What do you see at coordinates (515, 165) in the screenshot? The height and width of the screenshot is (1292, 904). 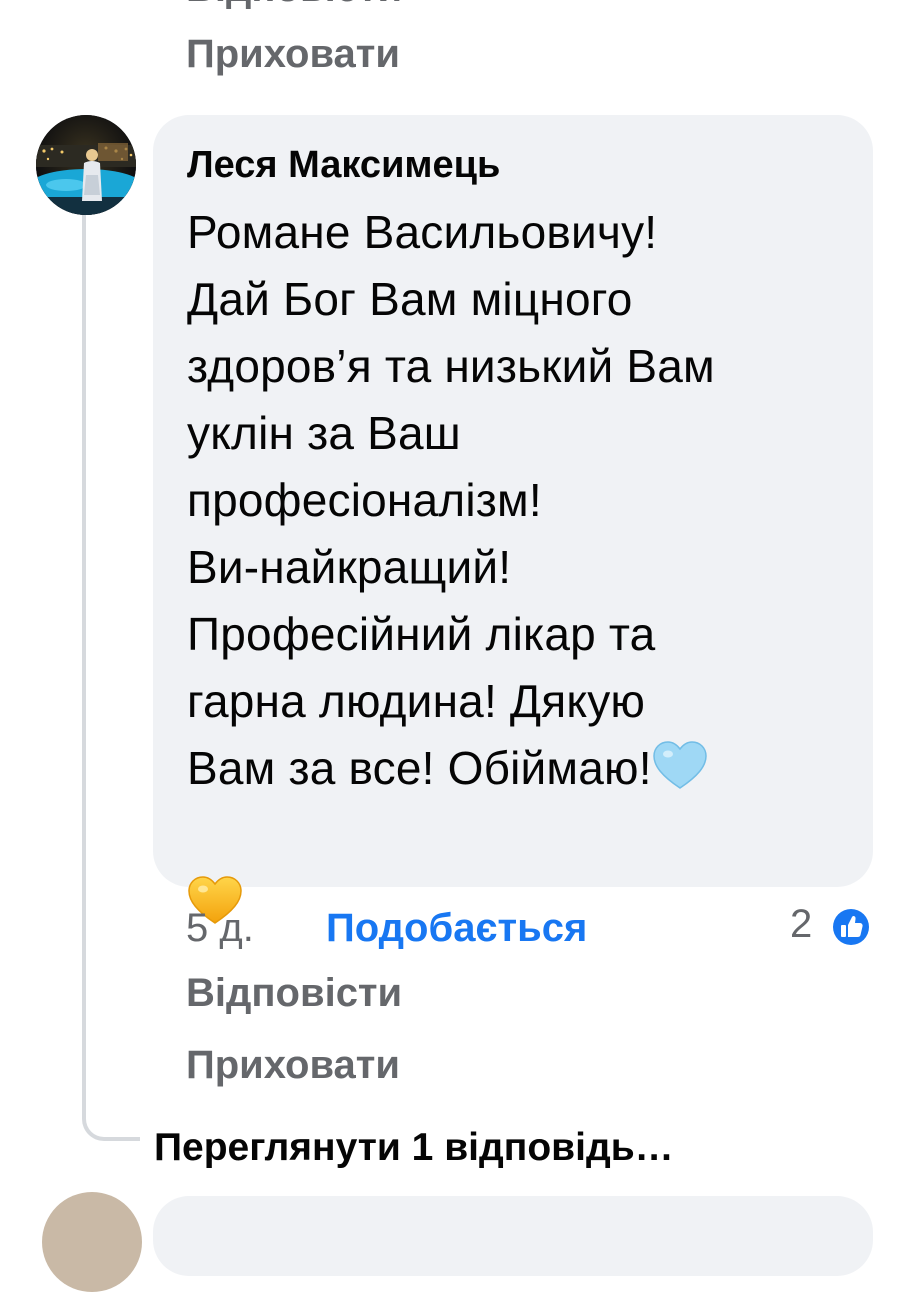 I see `comment-author: Леся Максимець` at bounding box center [515, 165].